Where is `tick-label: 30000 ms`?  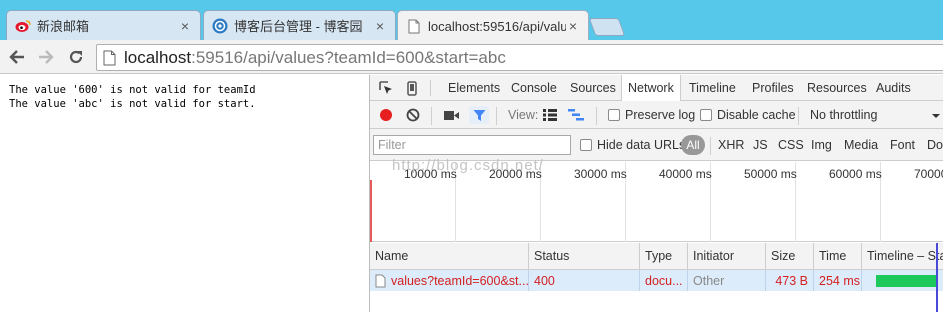 tick-label: 30000 ms is located at coordinates (600, 174).